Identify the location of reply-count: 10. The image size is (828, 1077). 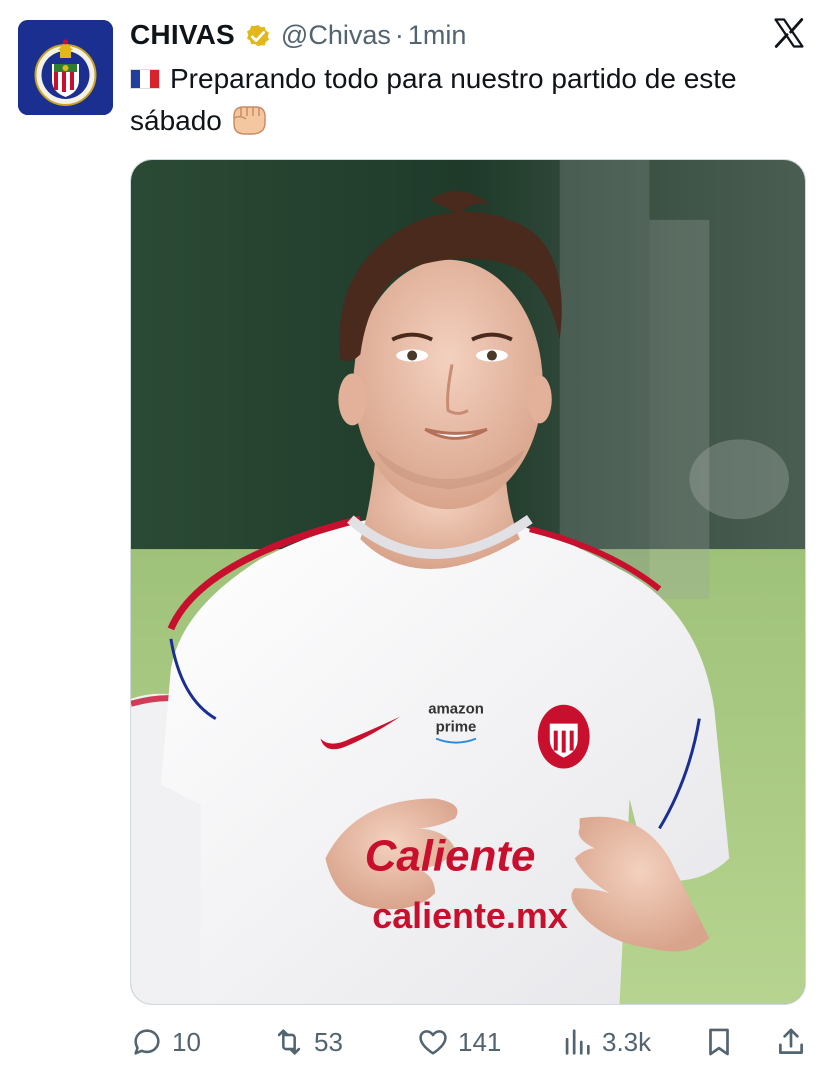
(186, 1041).